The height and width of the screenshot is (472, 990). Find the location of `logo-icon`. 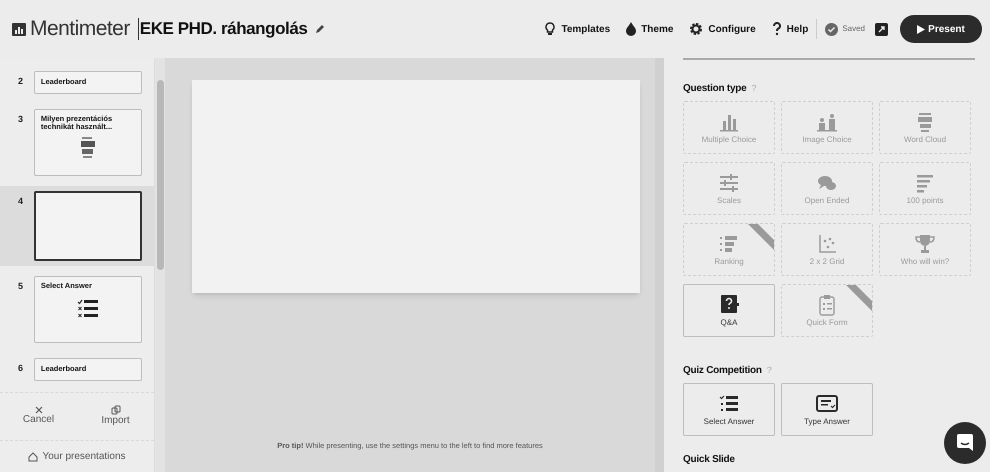

logo-icon is located at coordinates (19, 29).